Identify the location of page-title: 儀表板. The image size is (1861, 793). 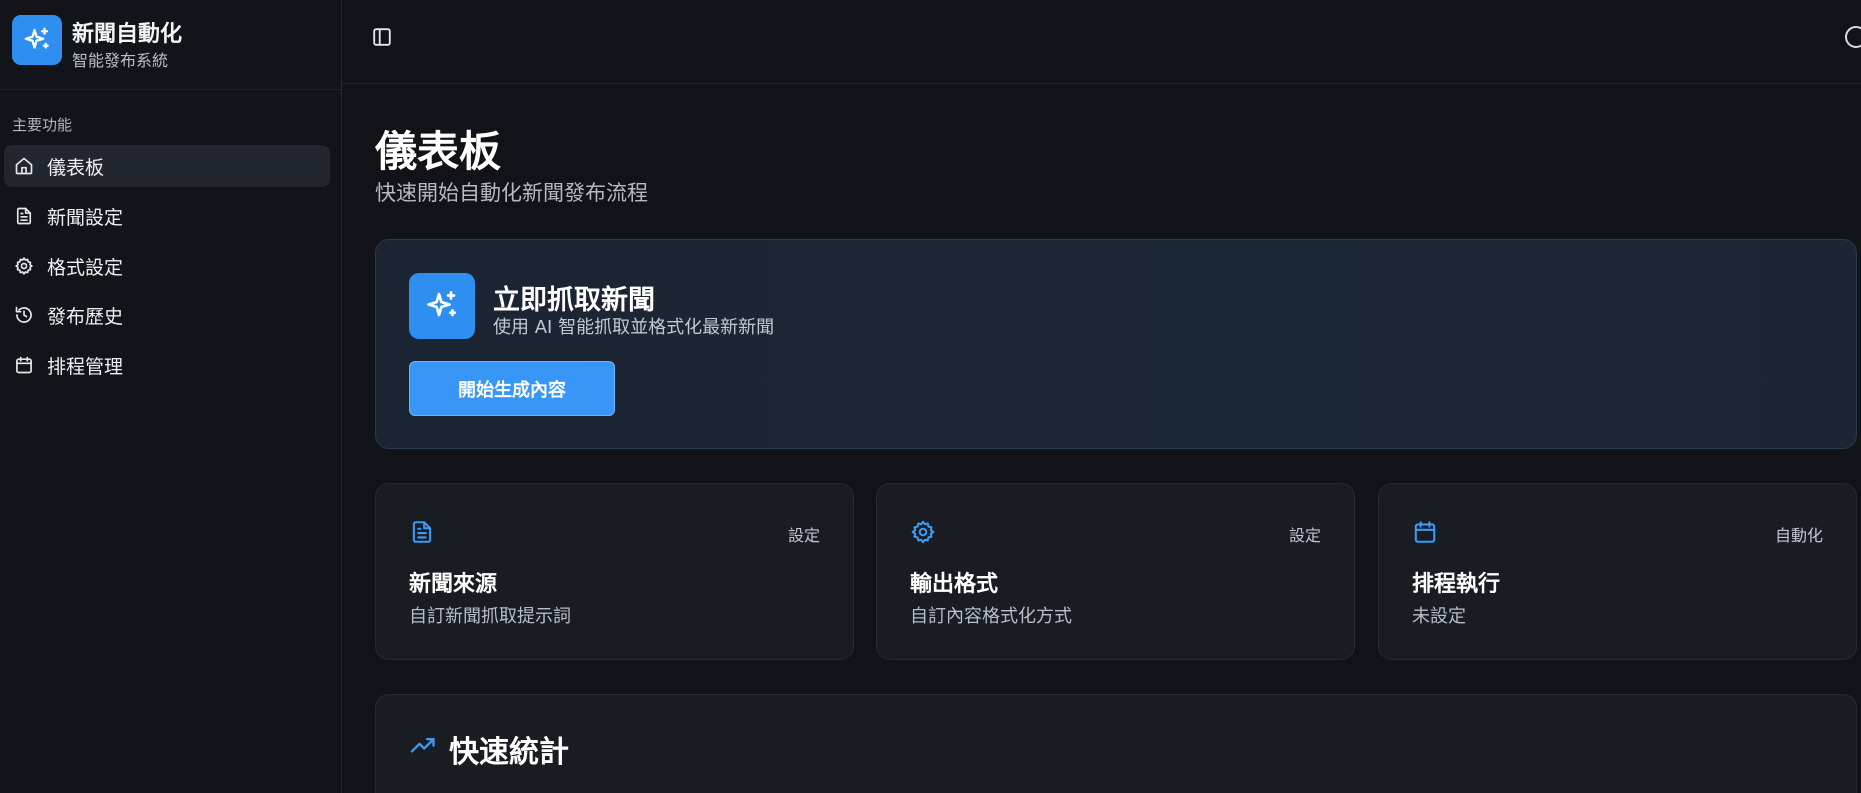
(438, 151).